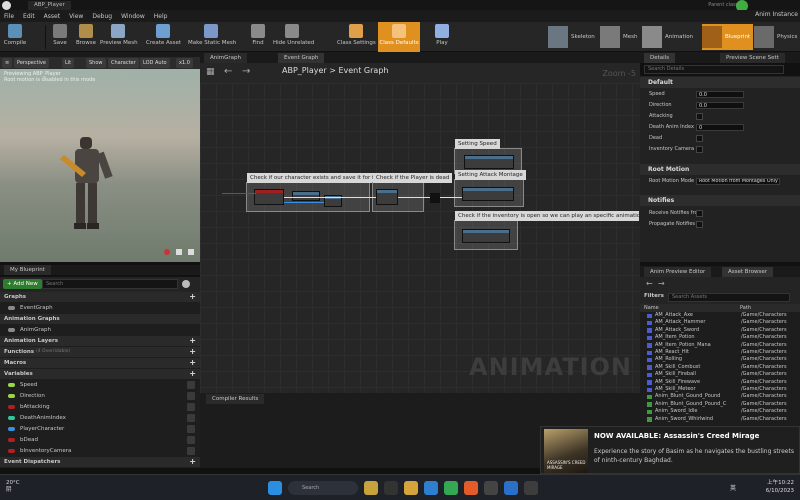 This screenshot has height=500, width=800. What do you see at coordinates (720, 382) in the screenshot?
I see `asset-row: AM_Skill_Firewave/Game/Characters` at bounding box center [720, 382].